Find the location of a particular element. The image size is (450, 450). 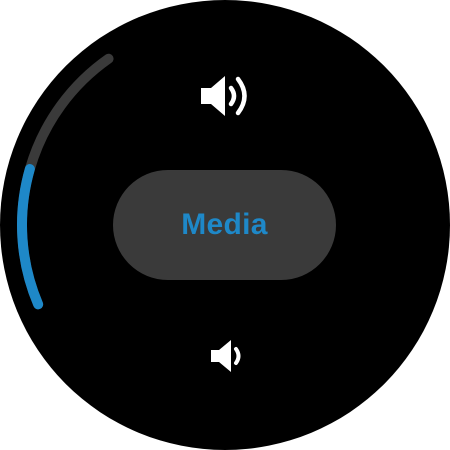

volume-up-icon is located at coordinates (224, 96).